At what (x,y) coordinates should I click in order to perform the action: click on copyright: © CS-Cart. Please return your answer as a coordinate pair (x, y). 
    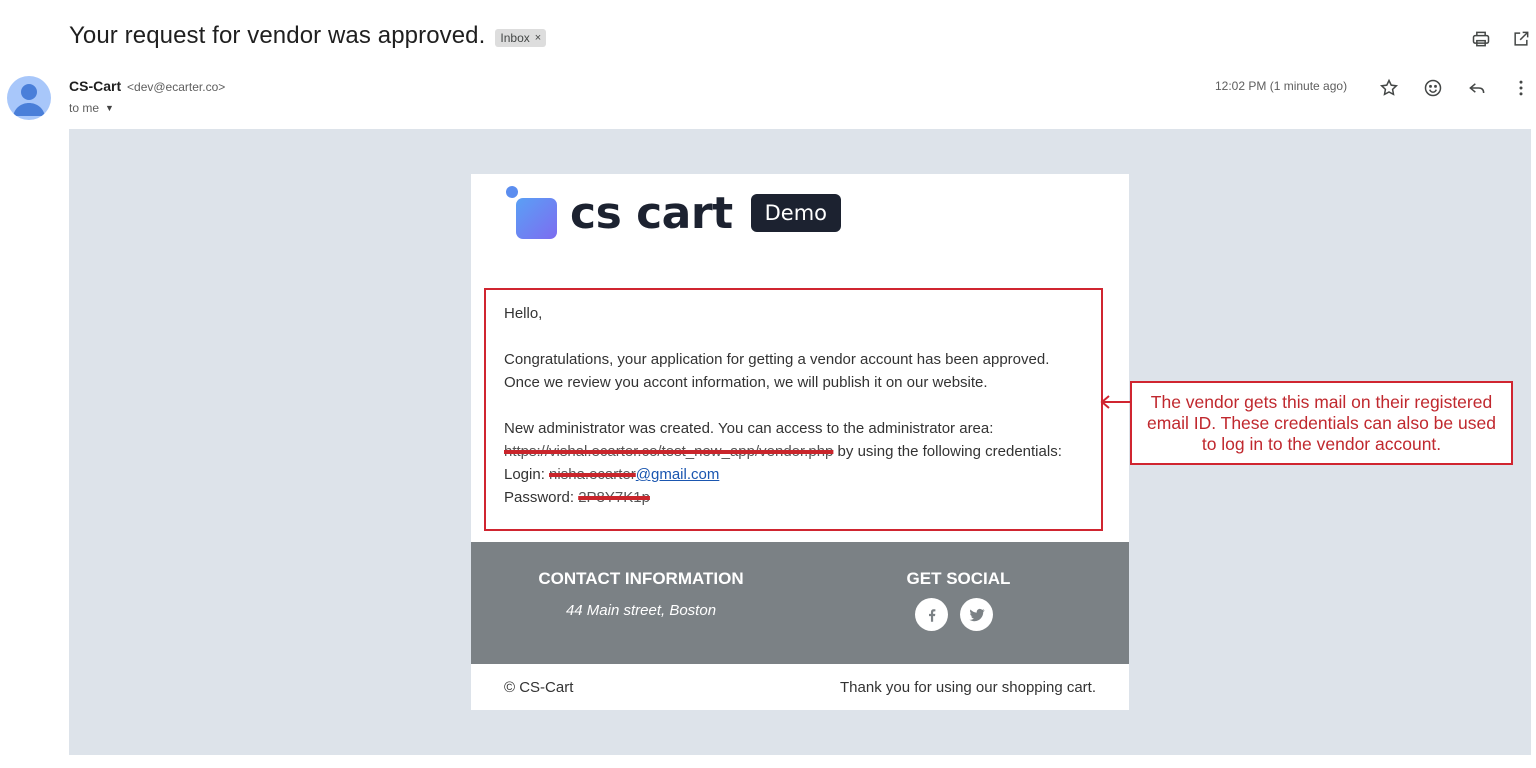
    Looking at the image, I should click on (539, 687).